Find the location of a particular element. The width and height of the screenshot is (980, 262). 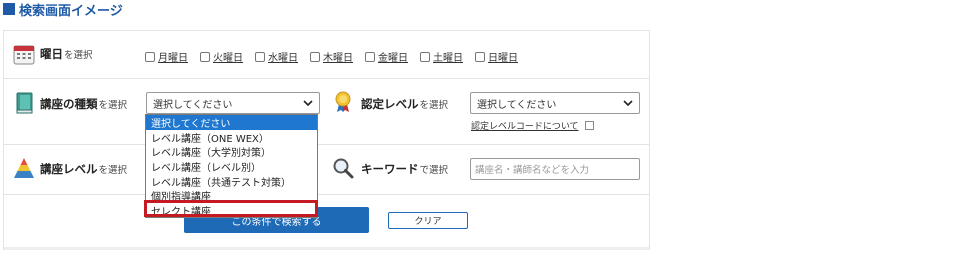

page-title: 検索画面イメージ is located at coordinates (71, 11).